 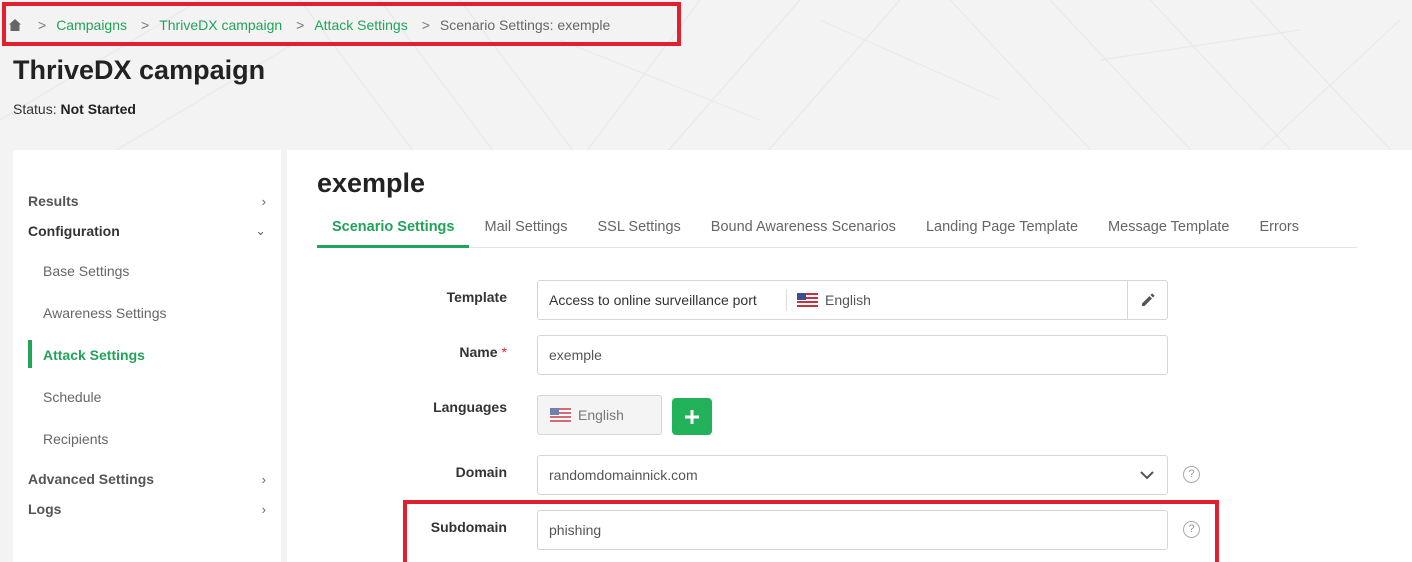 What do you see at coordinates (15, 25) in the screenshot?
I see `home-icon` at bounding box center [15, 25].